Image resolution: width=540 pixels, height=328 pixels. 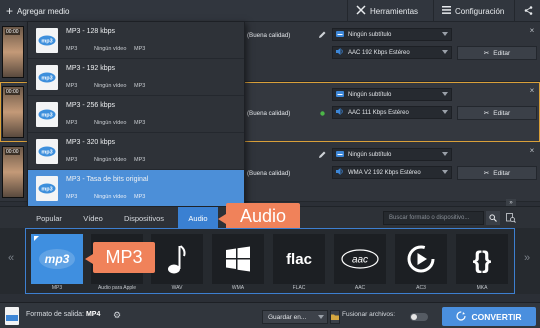 What do you see at coordinates (117, 288) in the screenshot?
I see `format-label: Audio para Apple` at bounding box center [117, 288].